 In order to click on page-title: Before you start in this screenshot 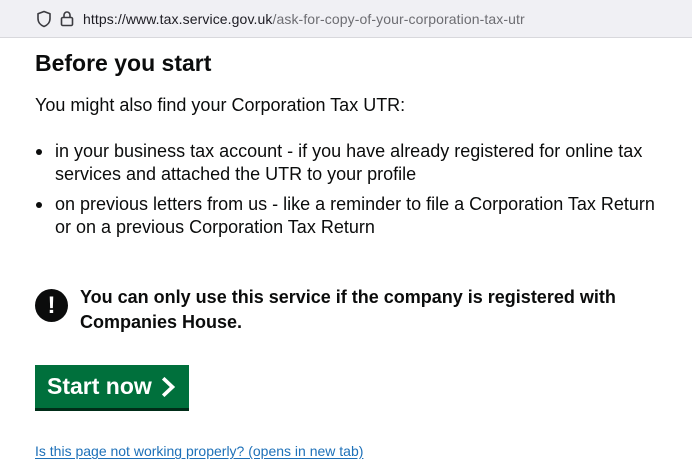, I will do `click(123, 63)`.